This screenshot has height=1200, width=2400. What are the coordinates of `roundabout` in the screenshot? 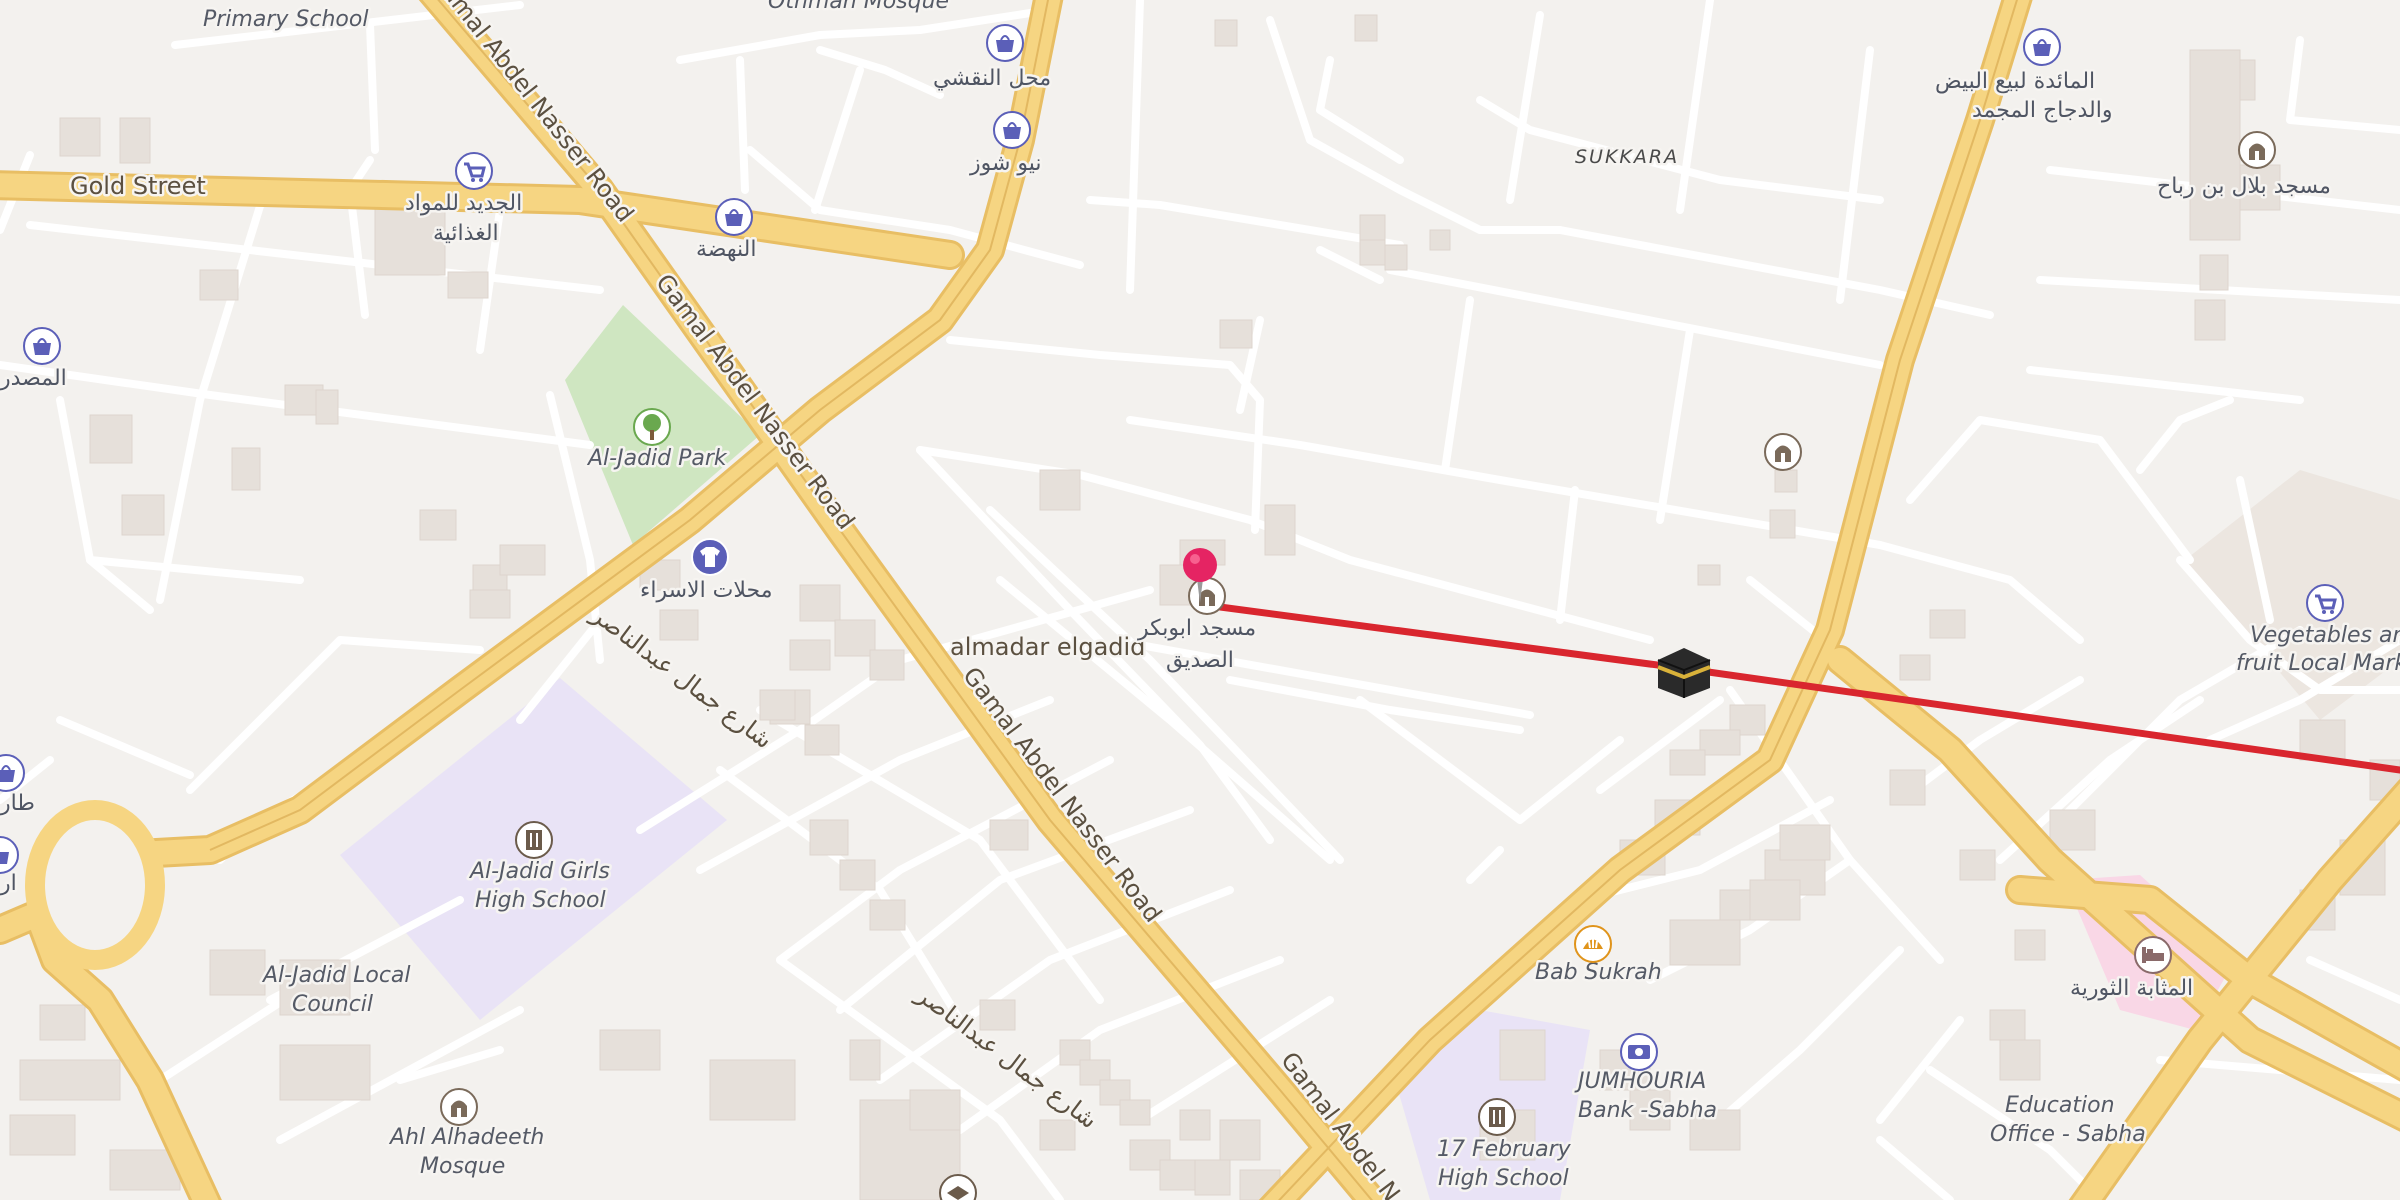 It's located at (95, 885).